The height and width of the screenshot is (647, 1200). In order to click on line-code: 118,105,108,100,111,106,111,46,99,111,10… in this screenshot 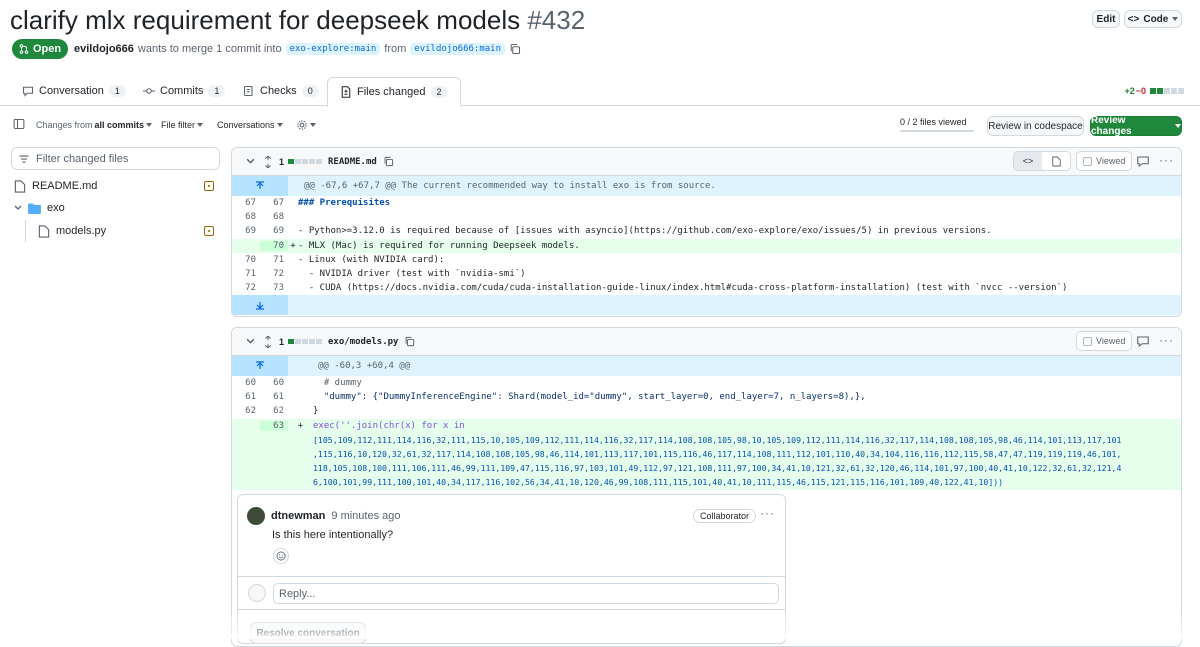, I will do `click(717, 468)`.